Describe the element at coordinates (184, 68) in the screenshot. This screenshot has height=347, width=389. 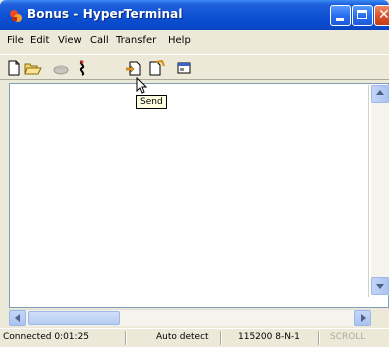
I see `properties-icon` at that location.